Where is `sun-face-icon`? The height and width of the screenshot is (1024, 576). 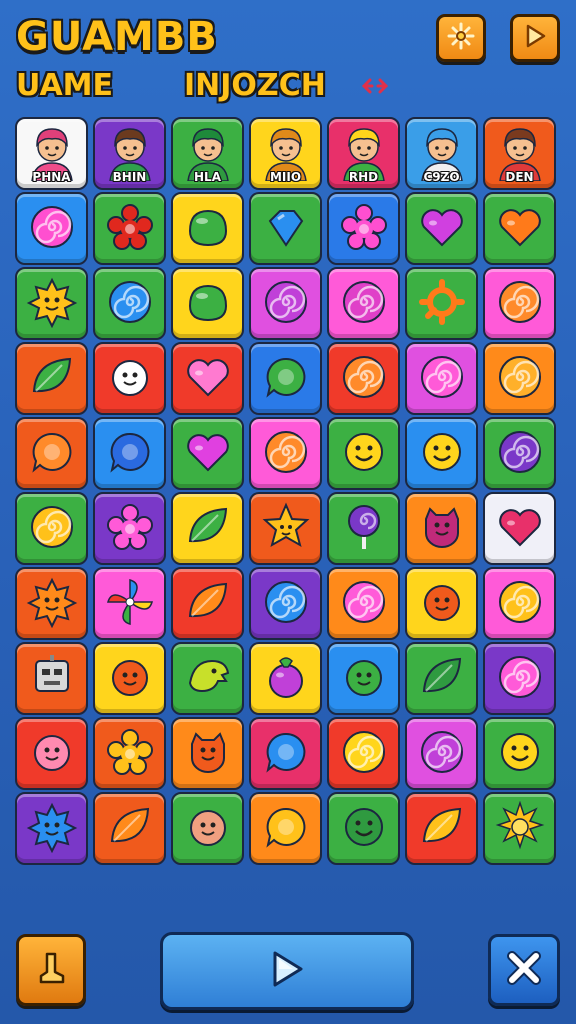 sun-face-icon is located at coordinates (52, 604).